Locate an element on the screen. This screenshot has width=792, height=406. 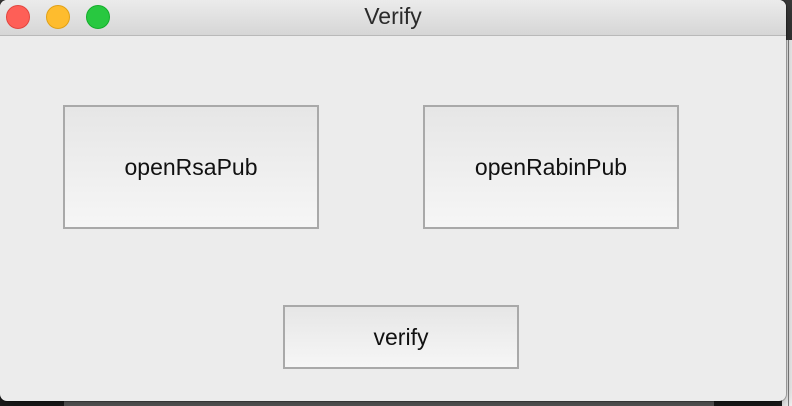
minimize-window-icon is located at coordinates (58, 17).